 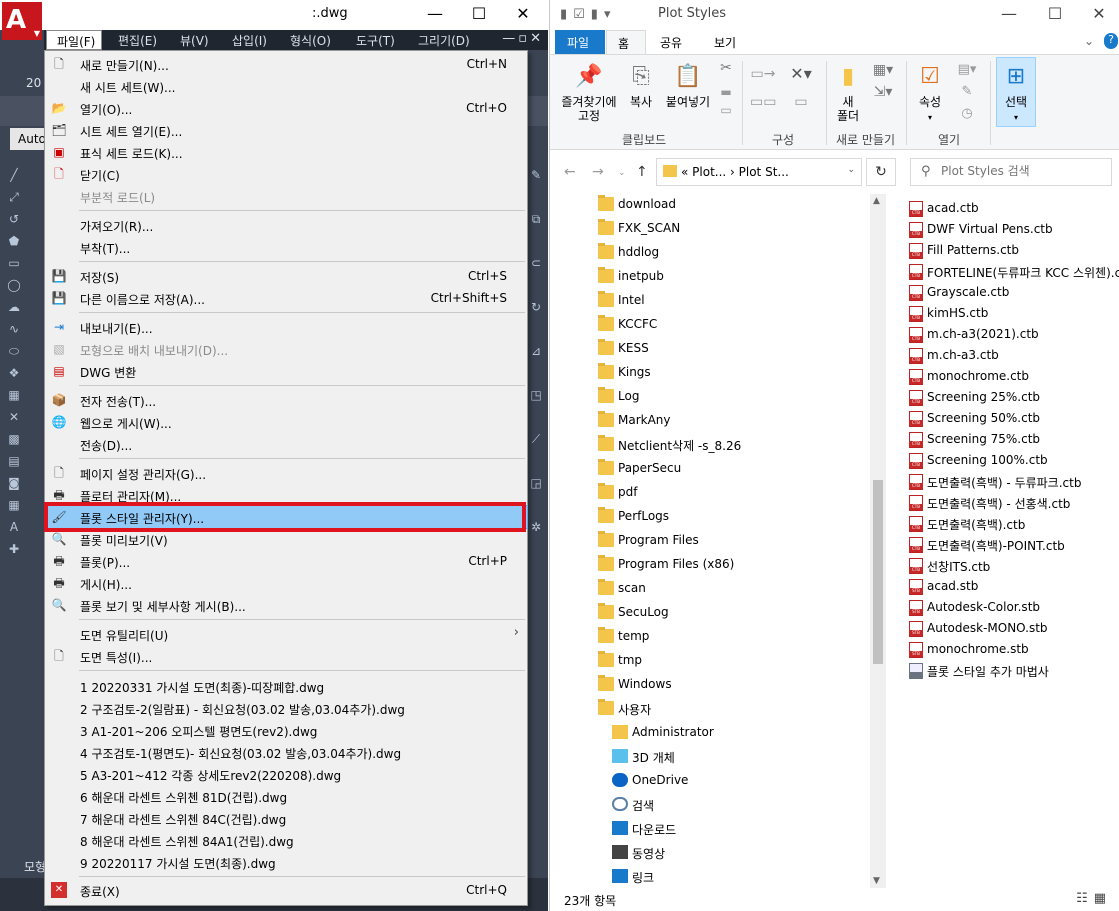 What do you see at coordinates (688, 86) in the screenshot?
I see `paste-button: 📋 붙여넣기` at bounding box center [688, 86].